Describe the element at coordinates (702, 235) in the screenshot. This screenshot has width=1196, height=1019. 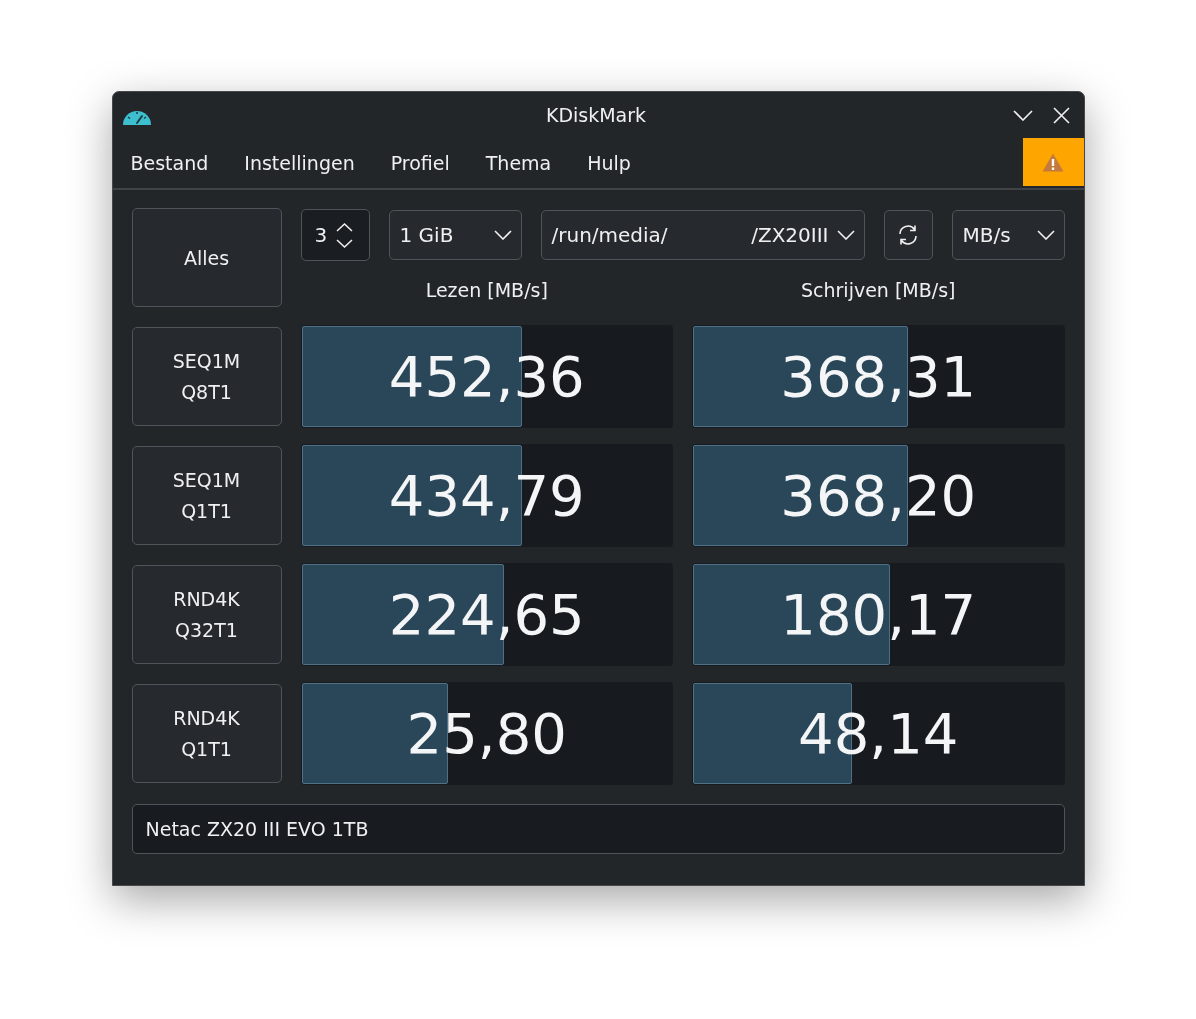
I see `directory-dropdown: /run/media/ /ZX20III` at that location.